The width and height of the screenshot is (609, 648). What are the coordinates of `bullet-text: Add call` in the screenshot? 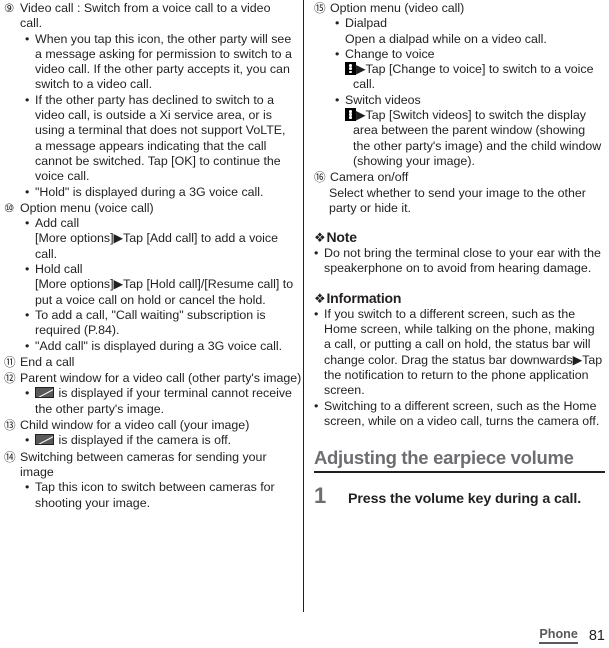 It's located at (57, 223).